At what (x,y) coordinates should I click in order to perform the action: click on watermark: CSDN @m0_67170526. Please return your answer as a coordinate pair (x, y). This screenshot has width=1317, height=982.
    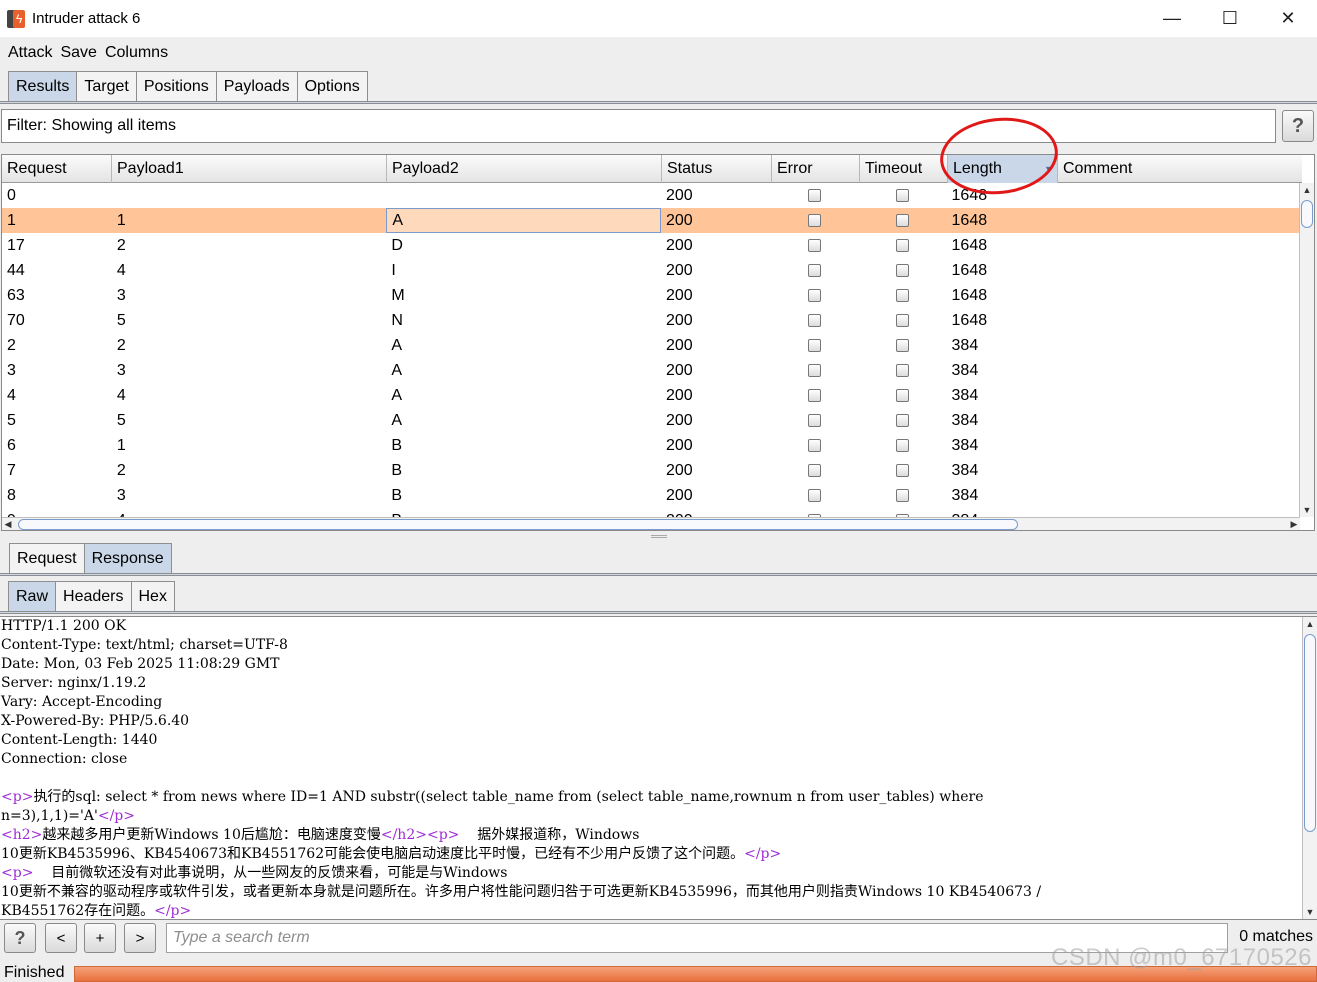
    Looking at the image, I should click on (1181, 957).